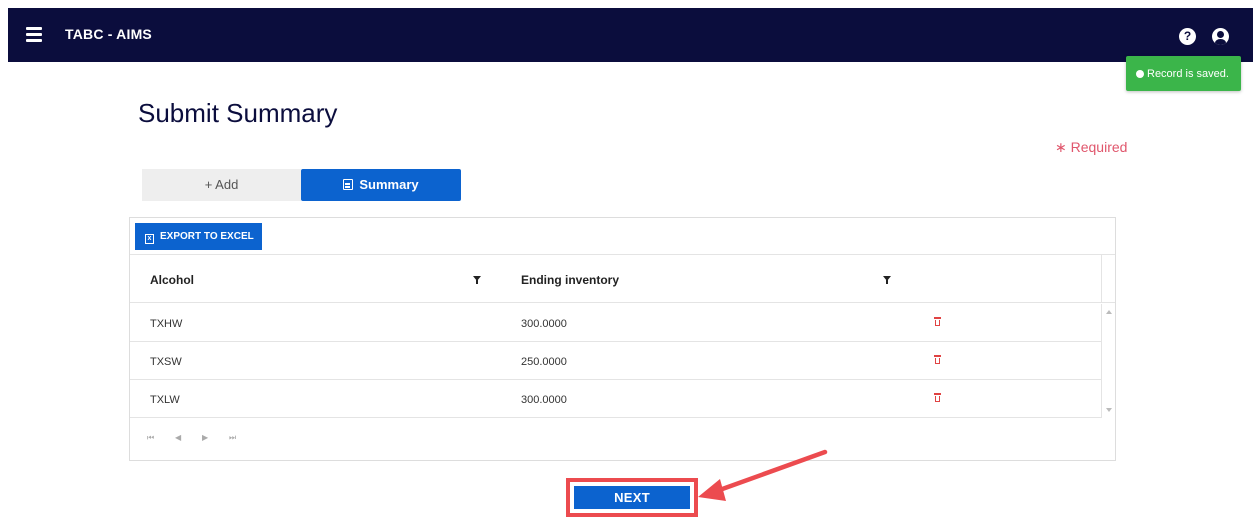 This screenshot has width=1253, height=517. I want to click on table-row: TXHW 300.0000, so click(615, 323).